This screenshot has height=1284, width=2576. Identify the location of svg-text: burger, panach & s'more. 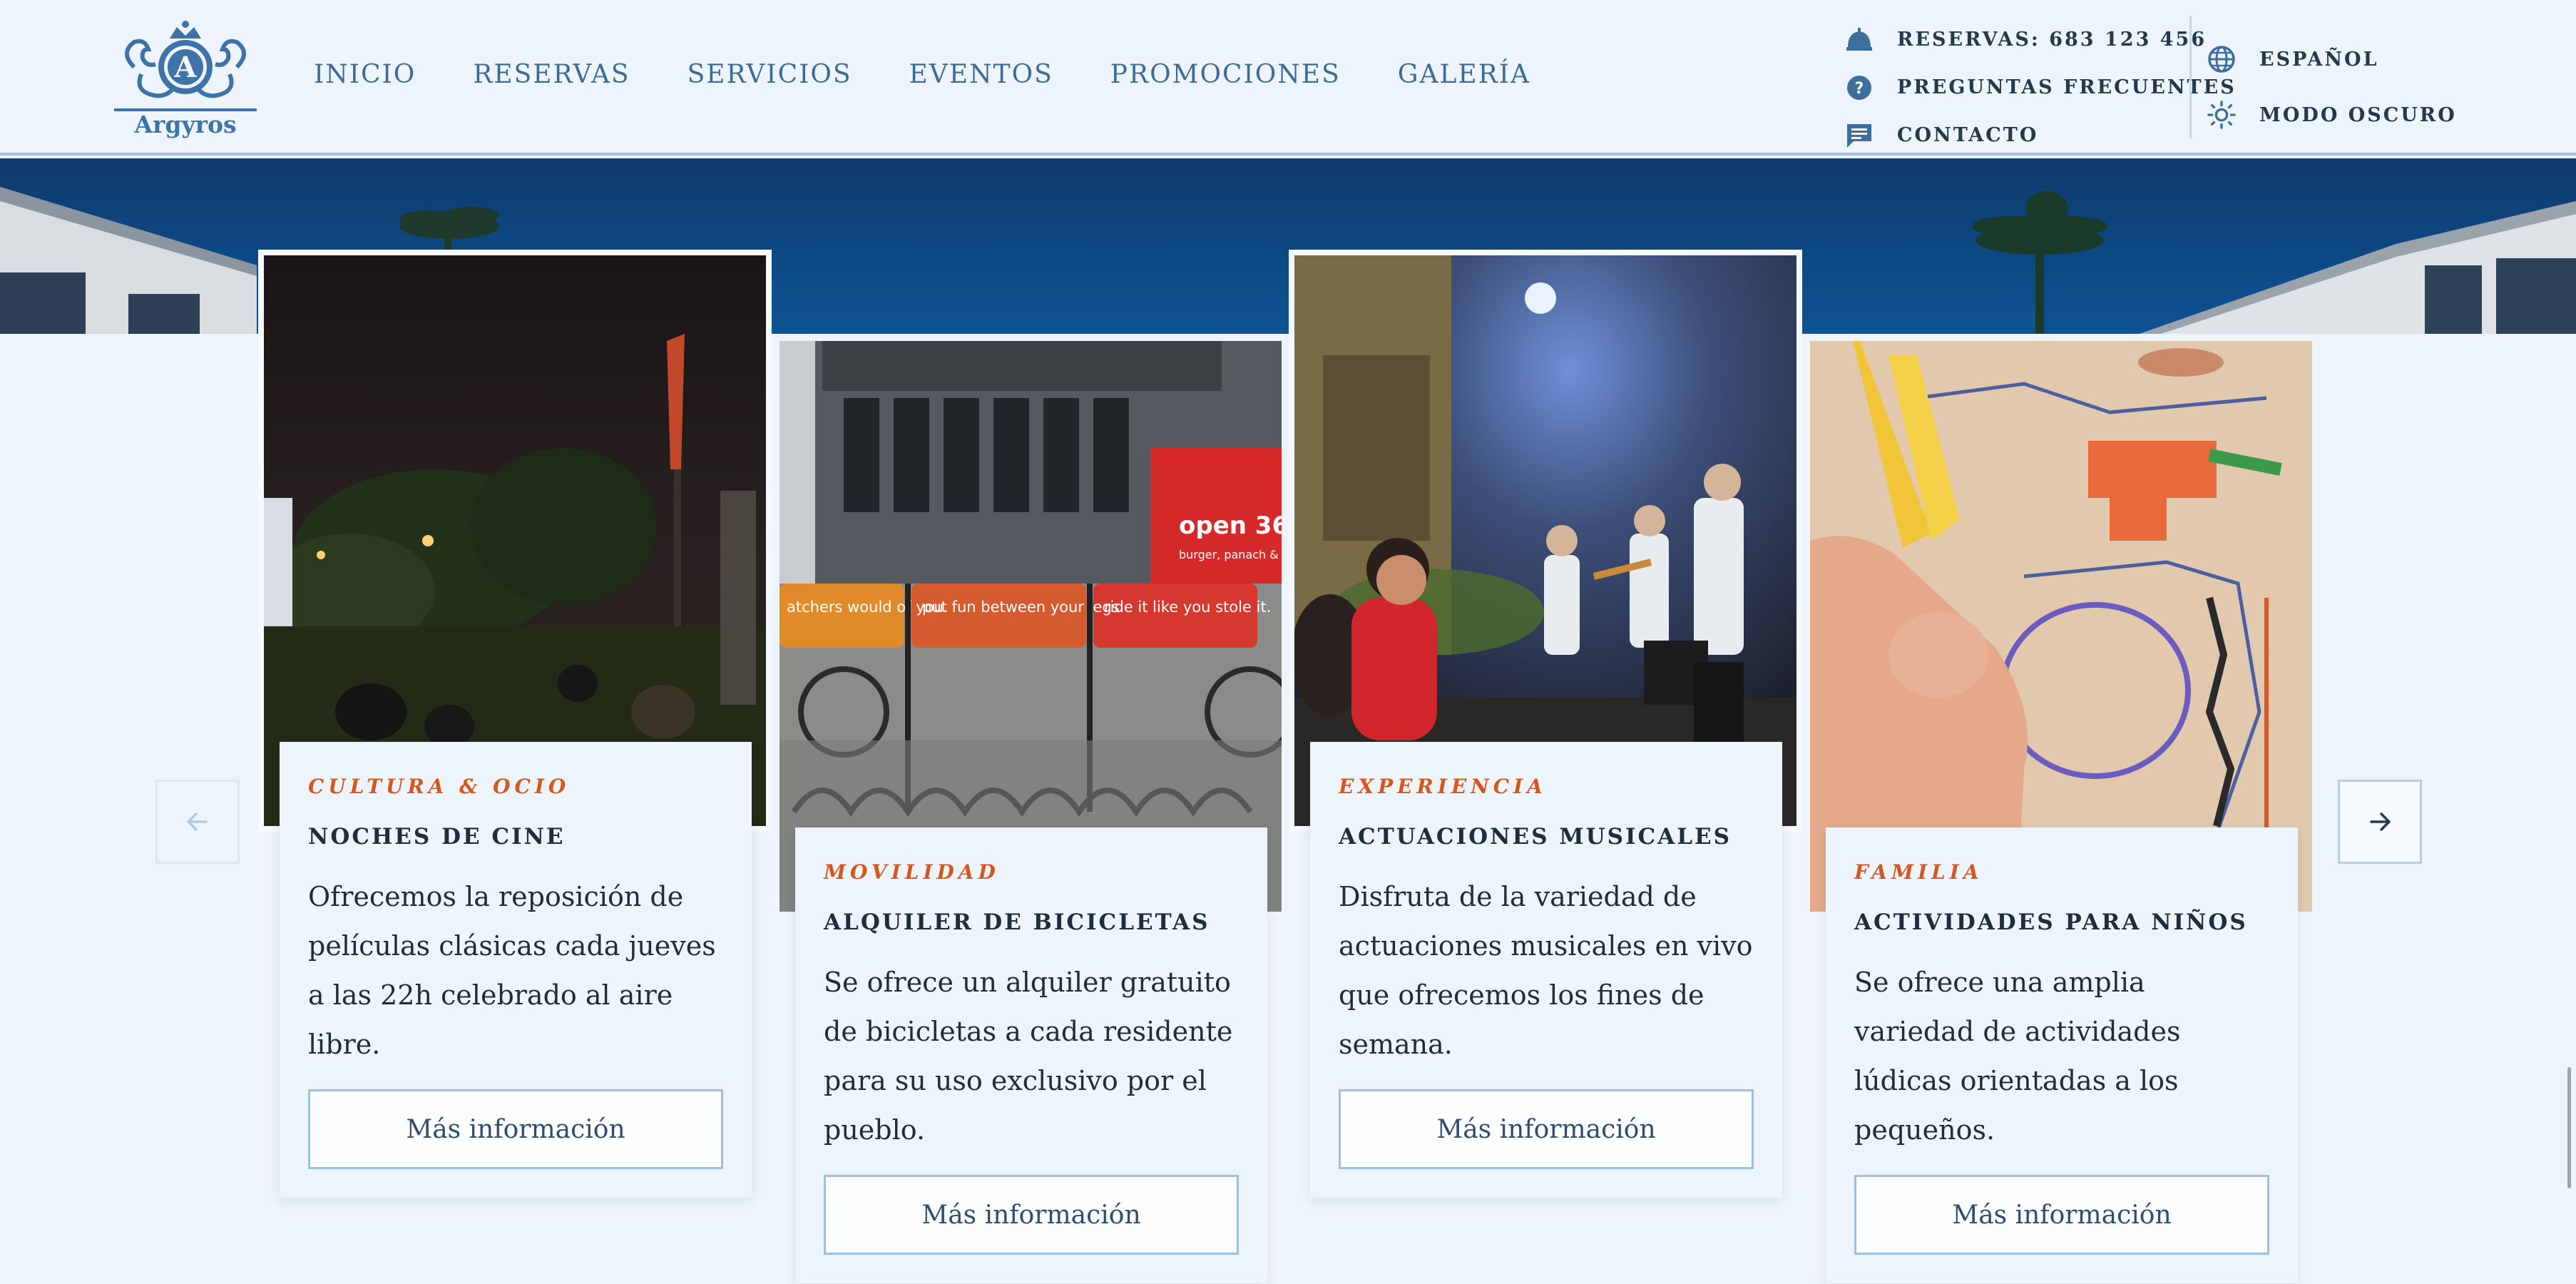
(1230, 554).